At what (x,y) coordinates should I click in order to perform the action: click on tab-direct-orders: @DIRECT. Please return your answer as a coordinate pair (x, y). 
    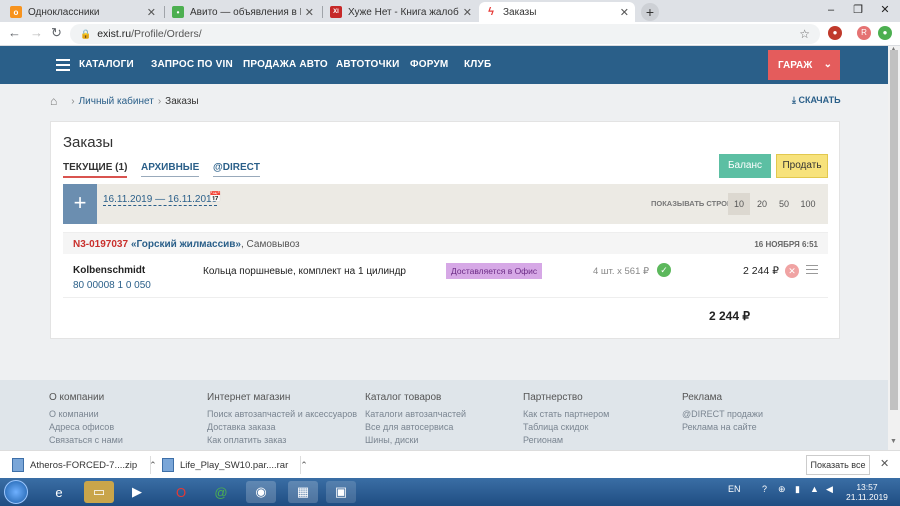
    Looking at the image, I should click on (236, 169).